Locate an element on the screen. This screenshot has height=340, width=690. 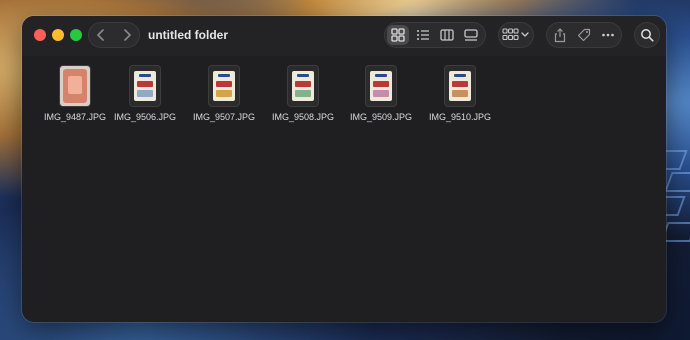
more-button is located at coordinates (608, 35).